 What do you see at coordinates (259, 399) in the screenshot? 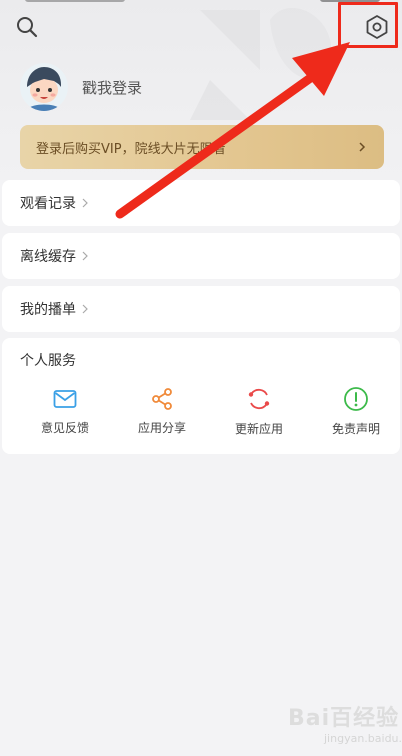
I see `refresh-icon` at bounding box center [259, 399].